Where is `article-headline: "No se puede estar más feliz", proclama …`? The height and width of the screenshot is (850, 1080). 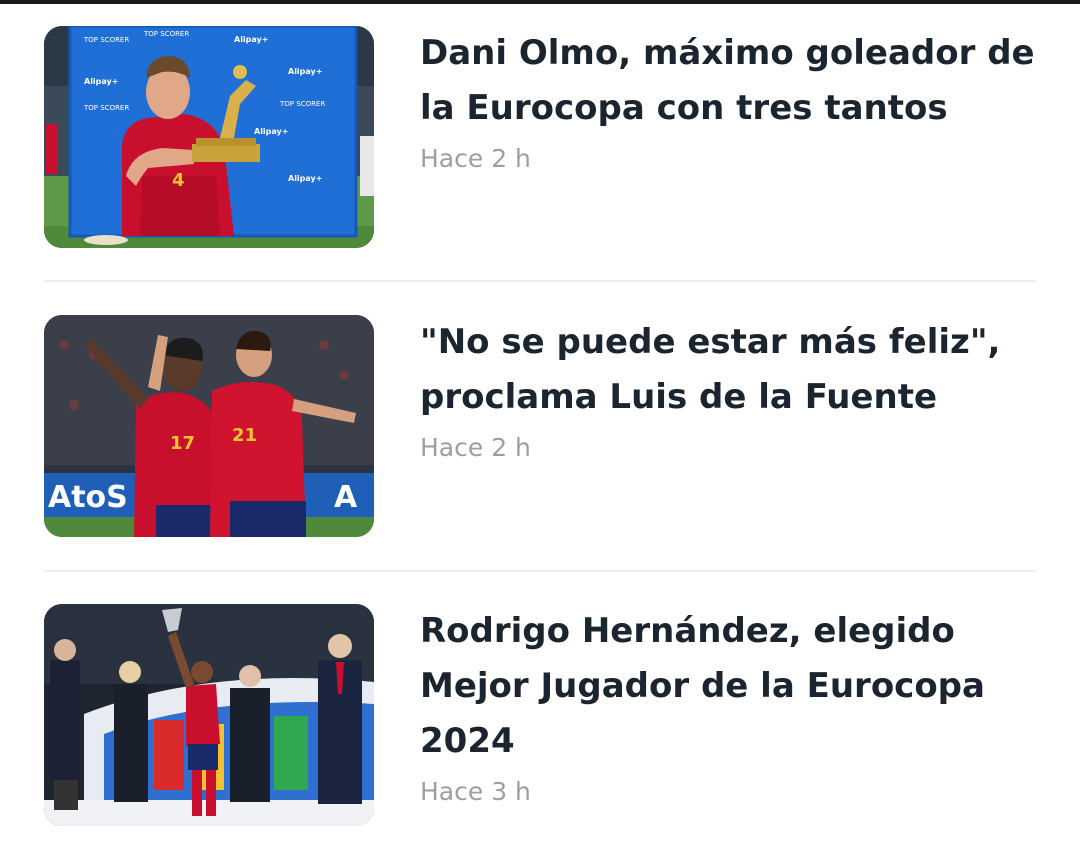
article-headline: "No se puede estar más feliz", proclama … is located at coordinates (730, 370).